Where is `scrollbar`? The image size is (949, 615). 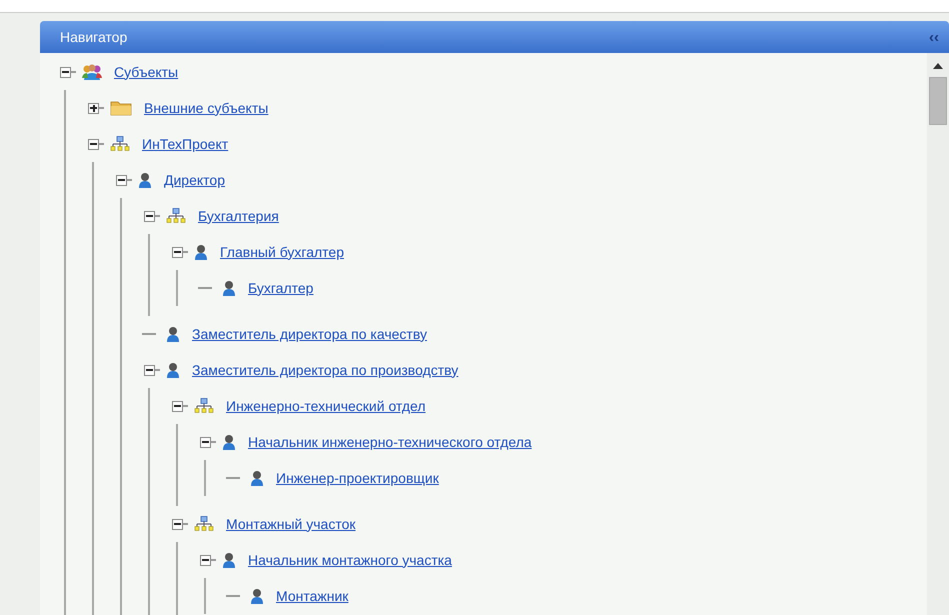 scrollbar is located at coordinates (938, 334).